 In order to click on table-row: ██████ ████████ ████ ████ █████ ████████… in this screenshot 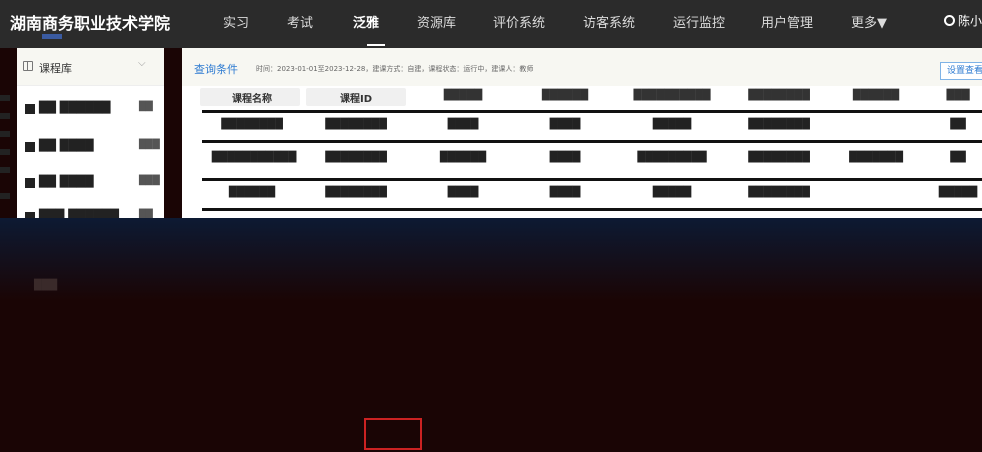, I will do `click(582, 194)`.